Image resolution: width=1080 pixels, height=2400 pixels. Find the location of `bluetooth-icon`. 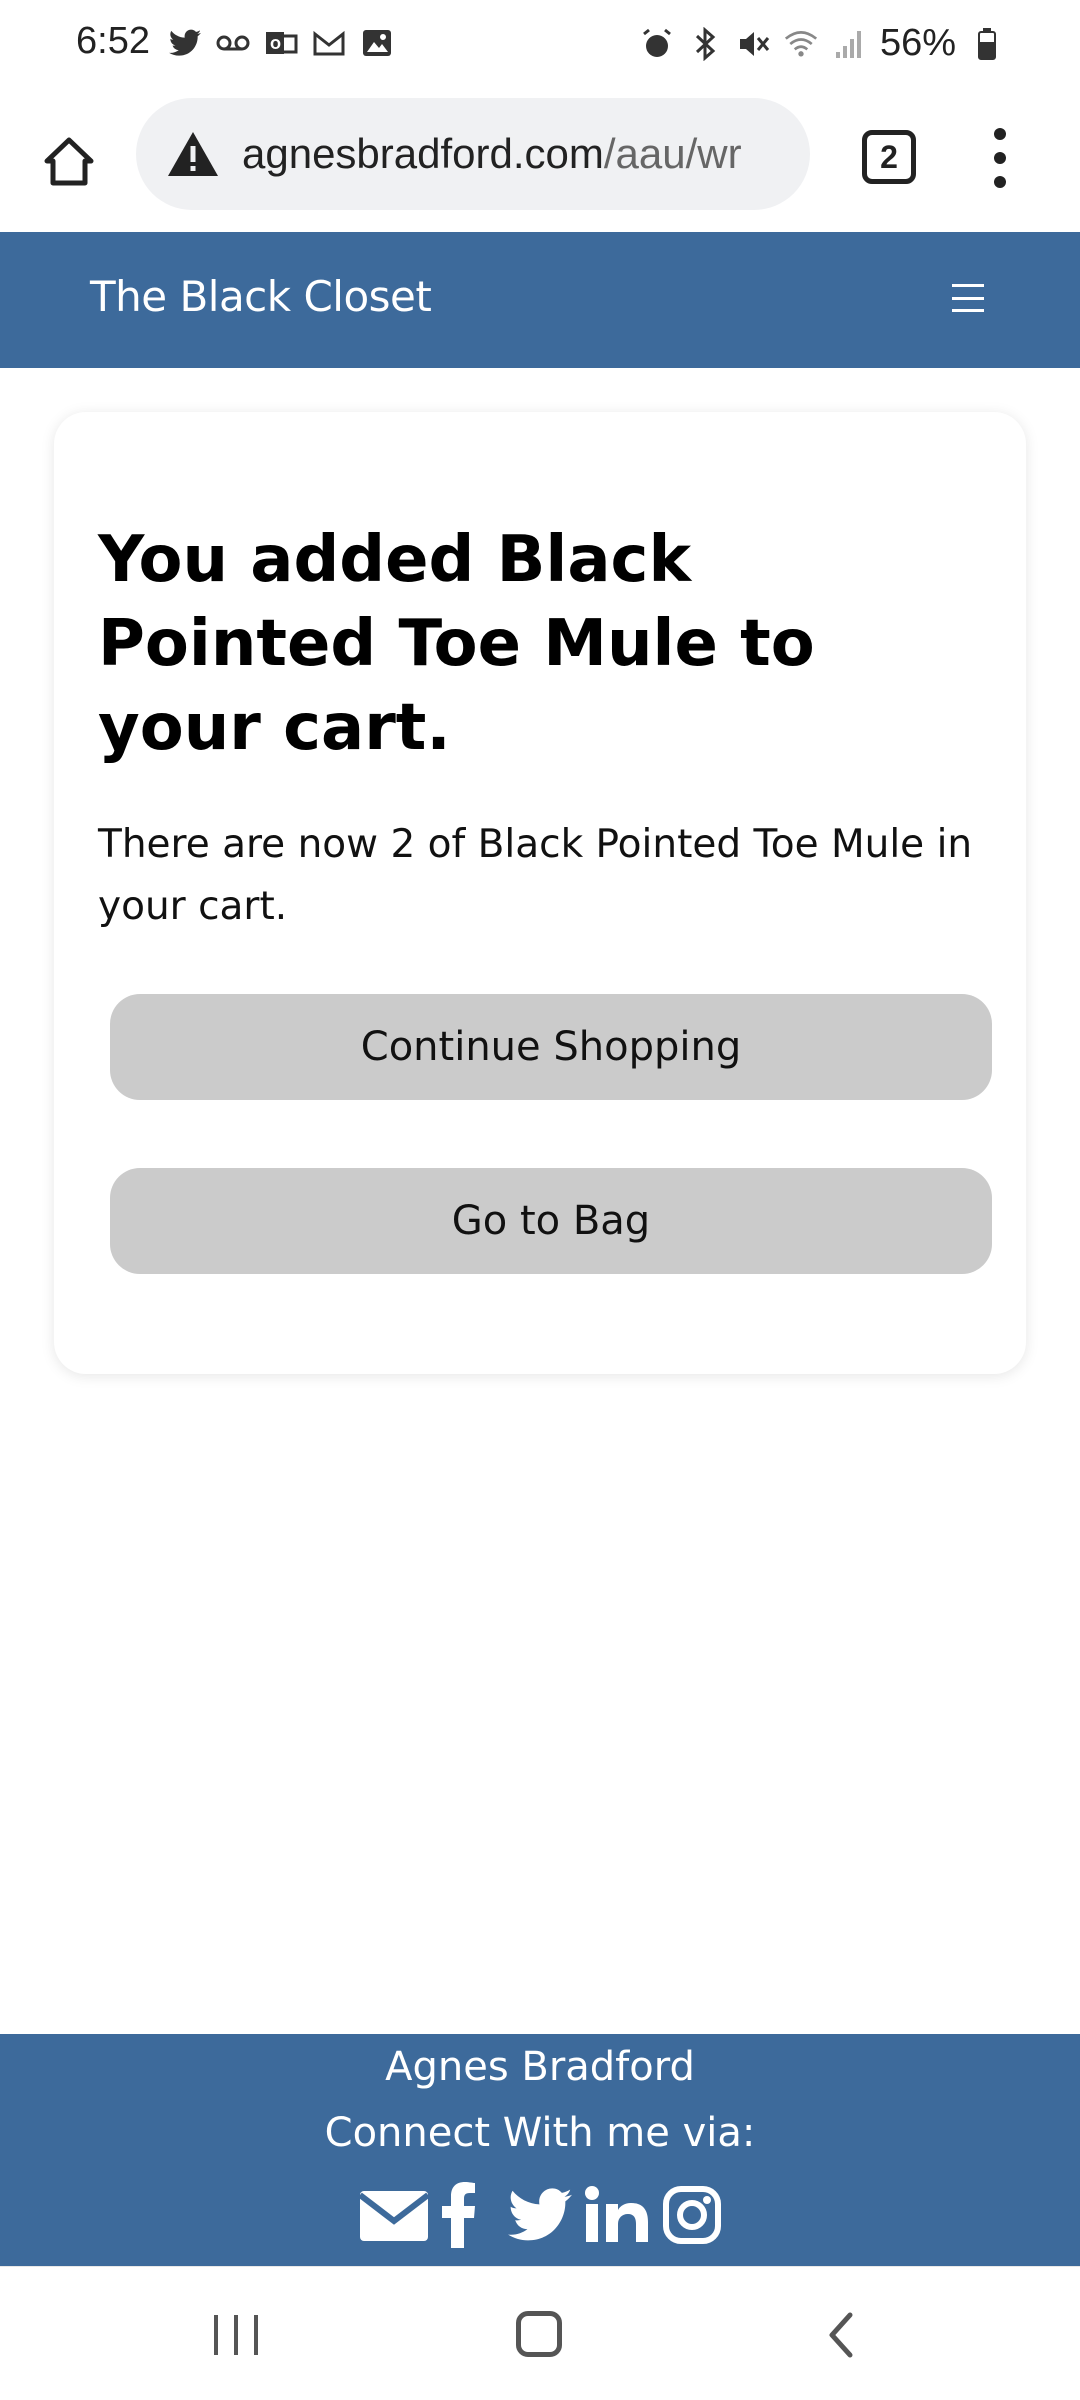

bluetooth-icon is located at coordinates (705, 43).